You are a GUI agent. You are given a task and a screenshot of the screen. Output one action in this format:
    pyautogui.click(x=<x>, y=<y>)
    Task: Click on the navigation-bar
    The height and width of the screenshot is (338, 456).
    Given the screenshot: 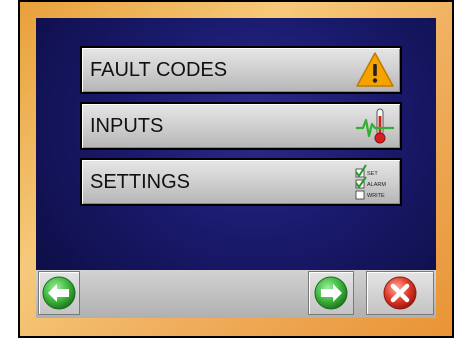 What is the action you would take?
    pyautogui.click(x=236, y=294)
    